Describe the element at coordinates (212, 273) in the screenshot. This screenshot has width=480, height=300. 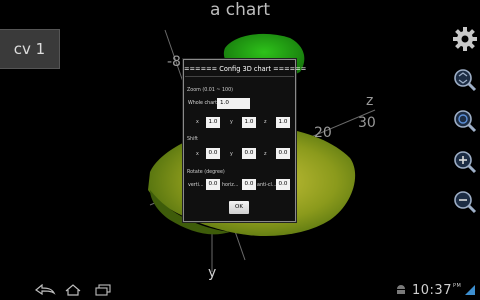
I see `y-axis-label: y` at that location.